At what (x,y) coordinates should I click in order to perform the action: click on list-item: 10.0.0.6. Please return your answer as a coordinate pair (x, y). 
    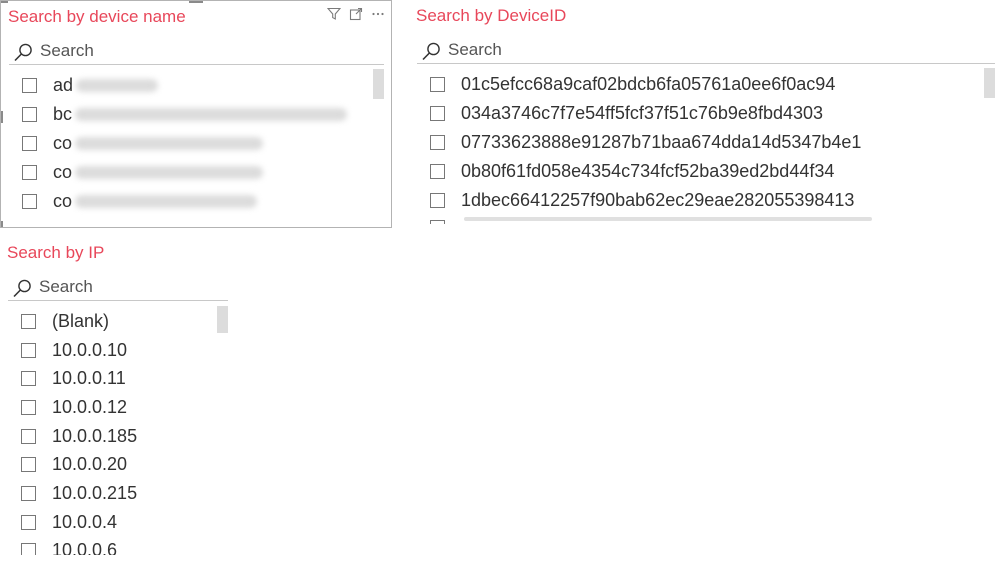
    Looking at the image, I should click on (62, 545).